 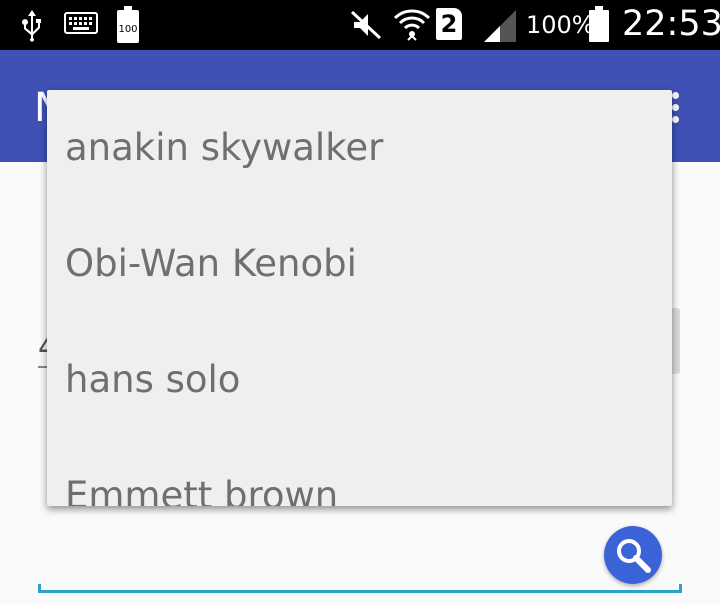 What do you see at coordinates (81, 23) in the screenshot?
I see `keyboard-icon` at bounding box center [81, 23].